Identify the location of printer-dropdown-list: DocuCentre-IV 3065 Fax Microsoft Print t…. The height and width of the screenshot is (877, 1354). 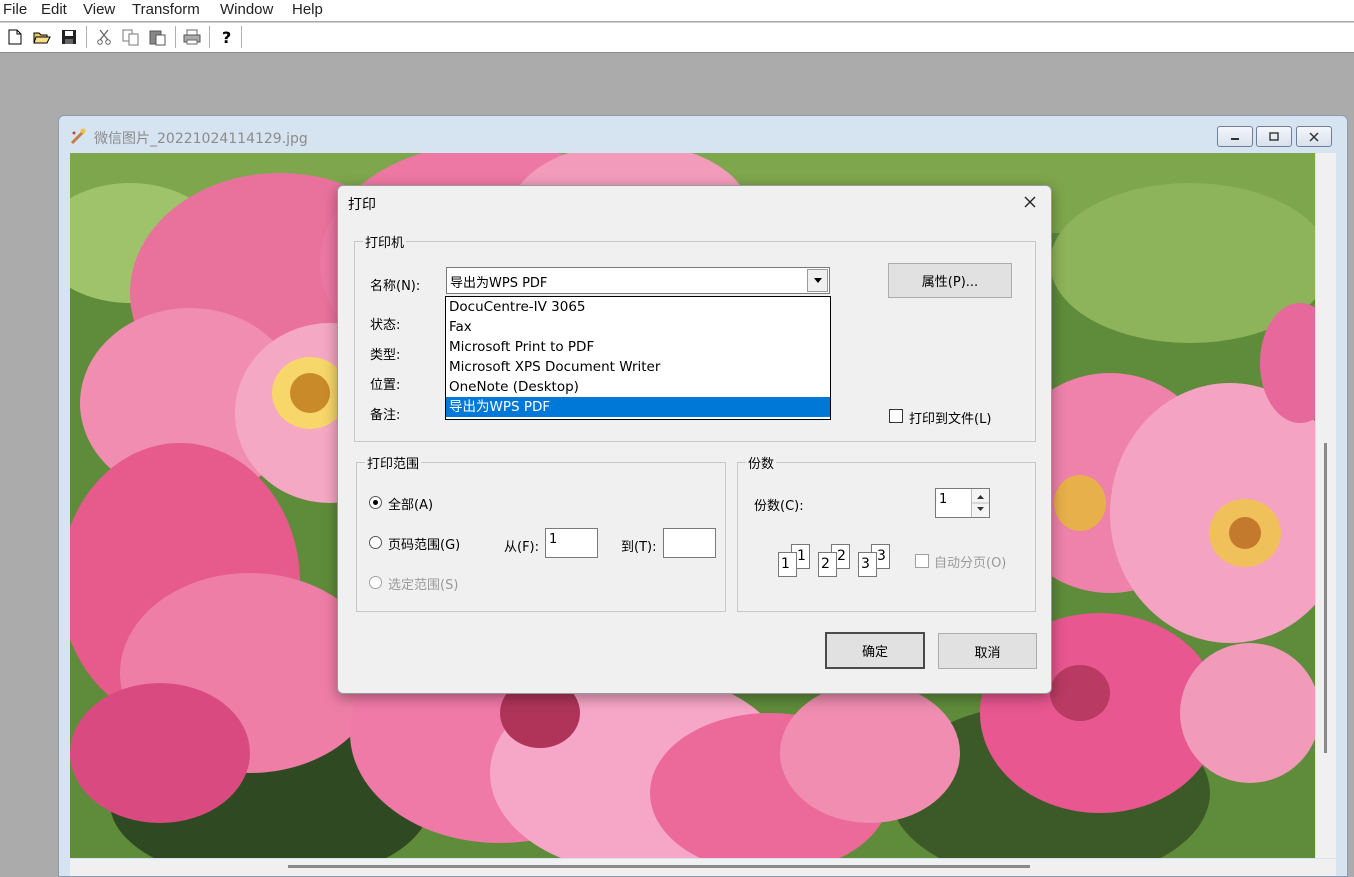
(638, 358).